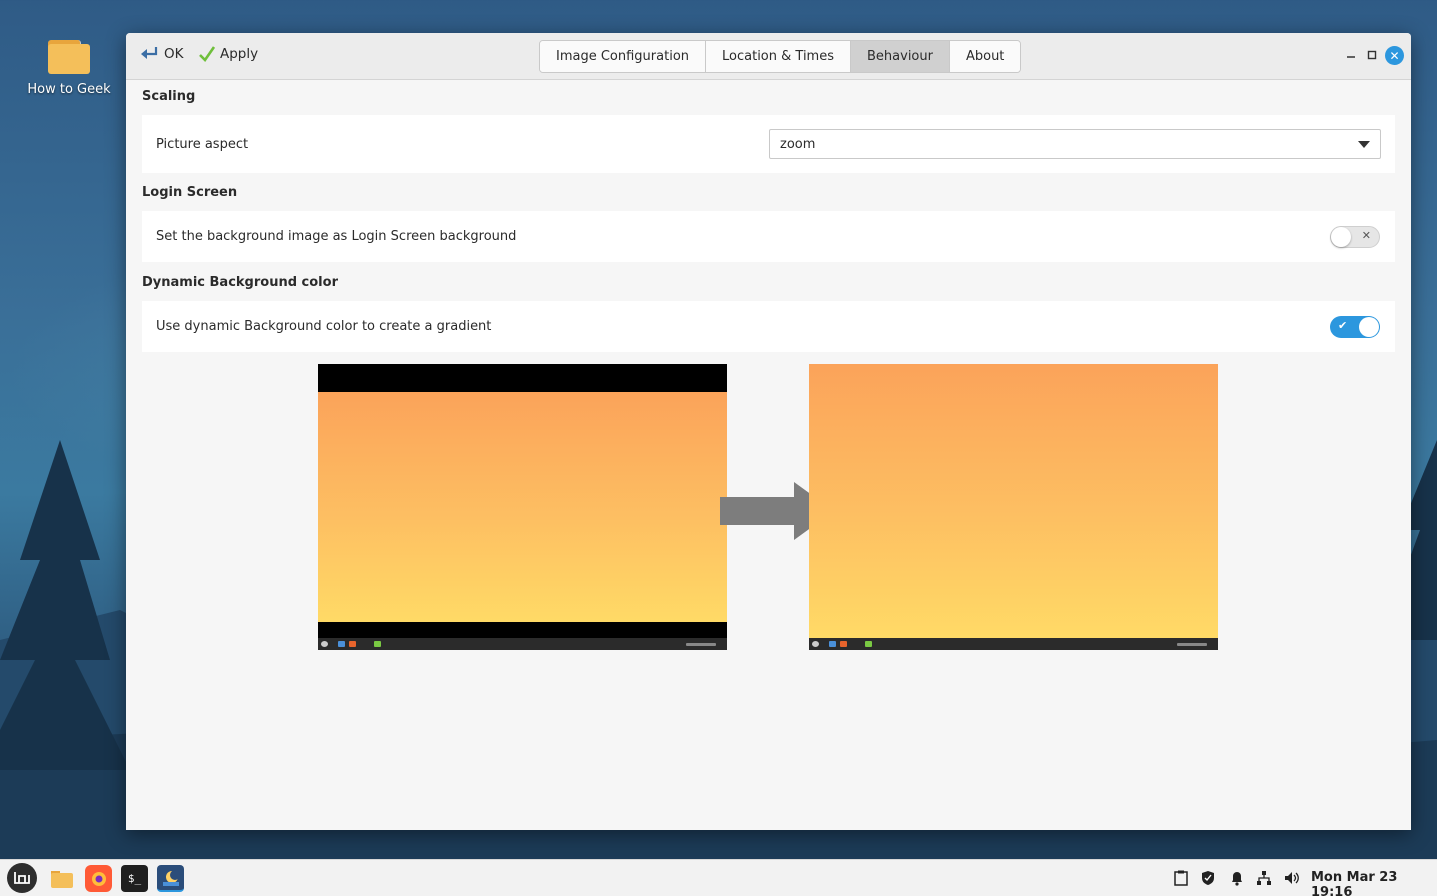  I want to click on mint-menu-icon, so click(22, 878).